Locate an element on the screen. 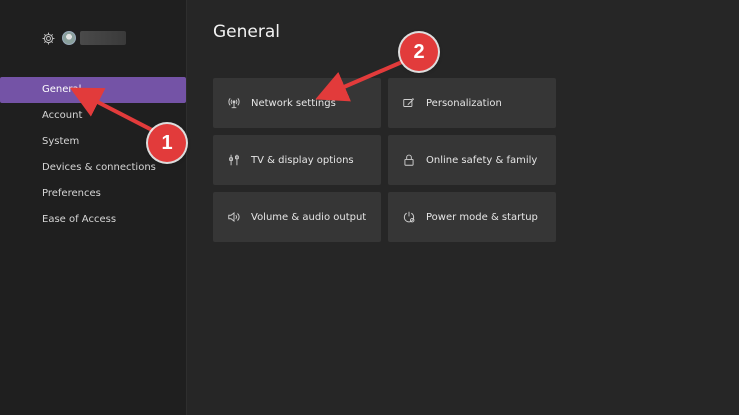  tile-label: Power mode & startup is located at coordinates (482, 217).